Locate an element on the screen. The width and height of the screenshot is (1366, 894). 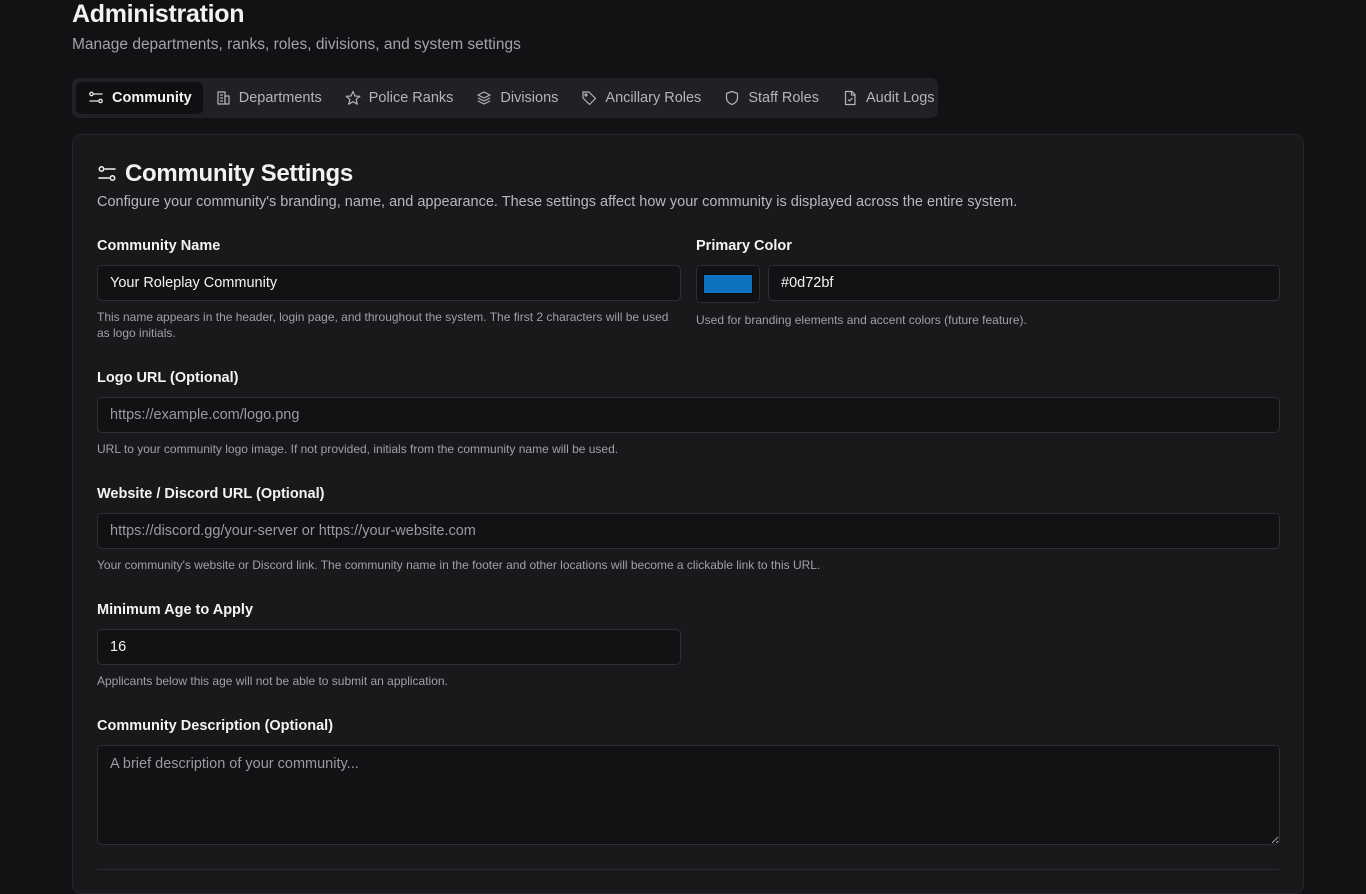
tab-departments: Departments is located at coordinates (268, 98).